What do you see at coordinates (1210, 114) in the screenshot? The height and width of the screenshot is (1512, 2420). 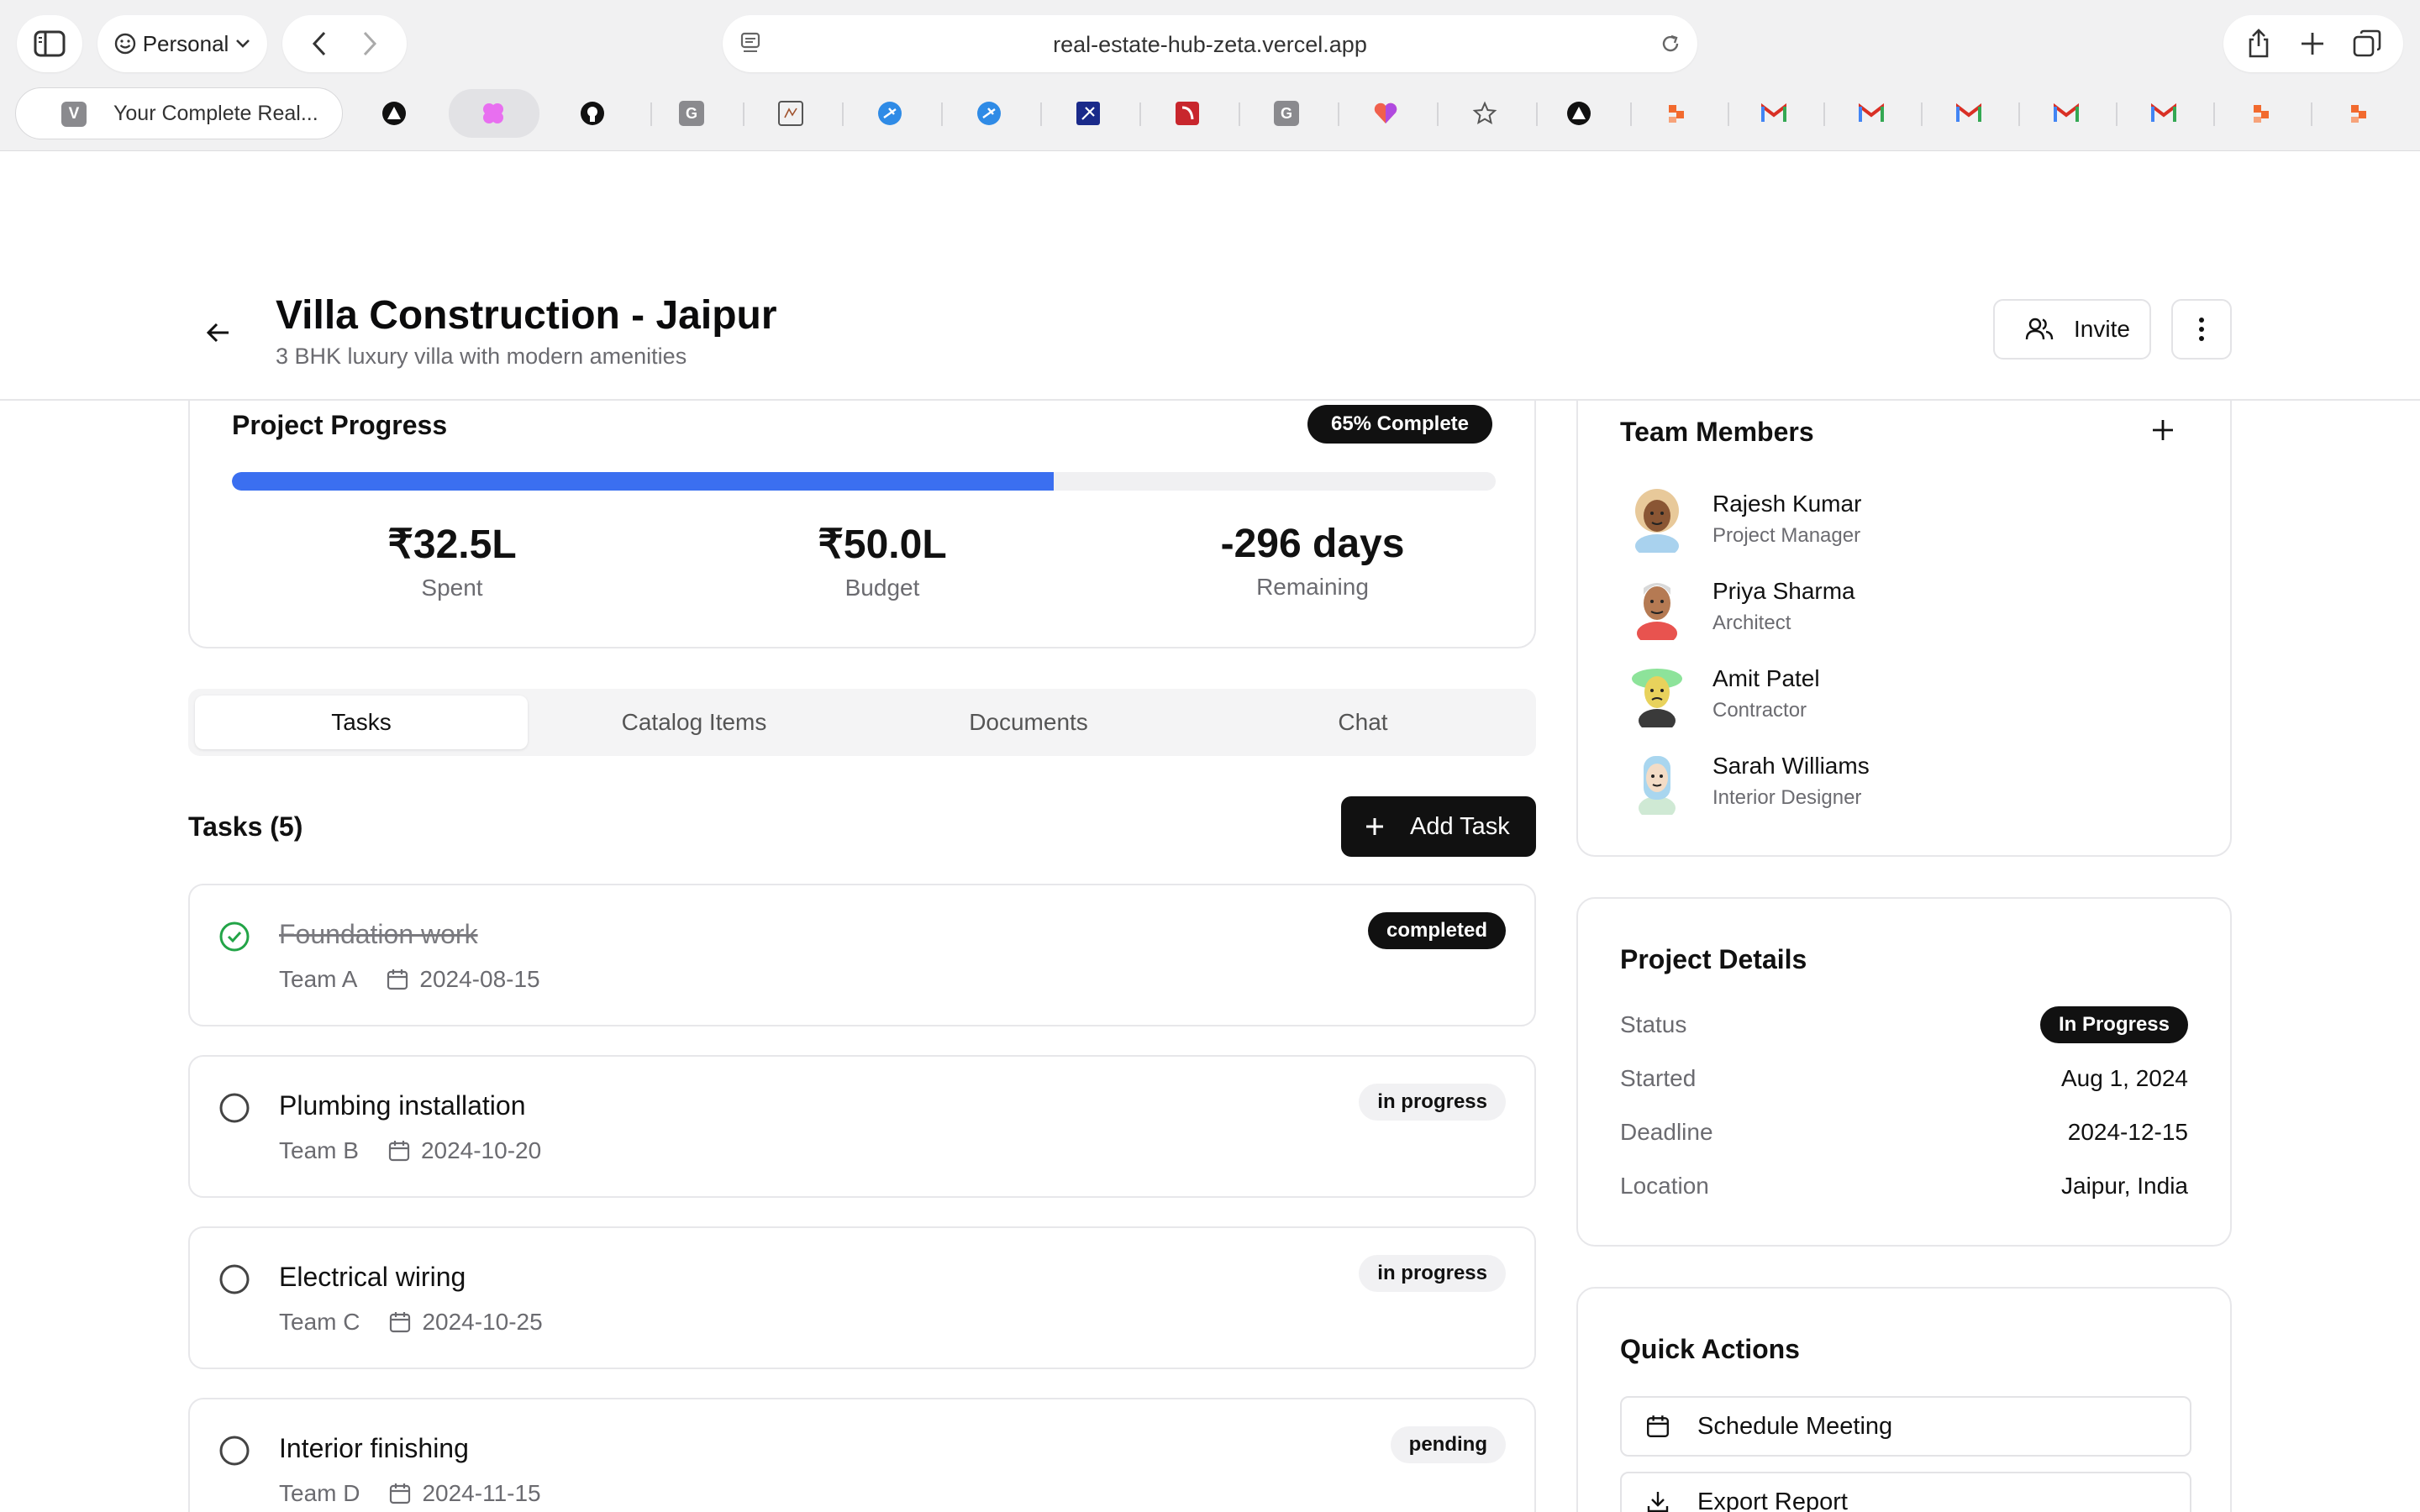 I see `tab-bar: V Your Complete Real... G G` at bounding box center [1210, 114].